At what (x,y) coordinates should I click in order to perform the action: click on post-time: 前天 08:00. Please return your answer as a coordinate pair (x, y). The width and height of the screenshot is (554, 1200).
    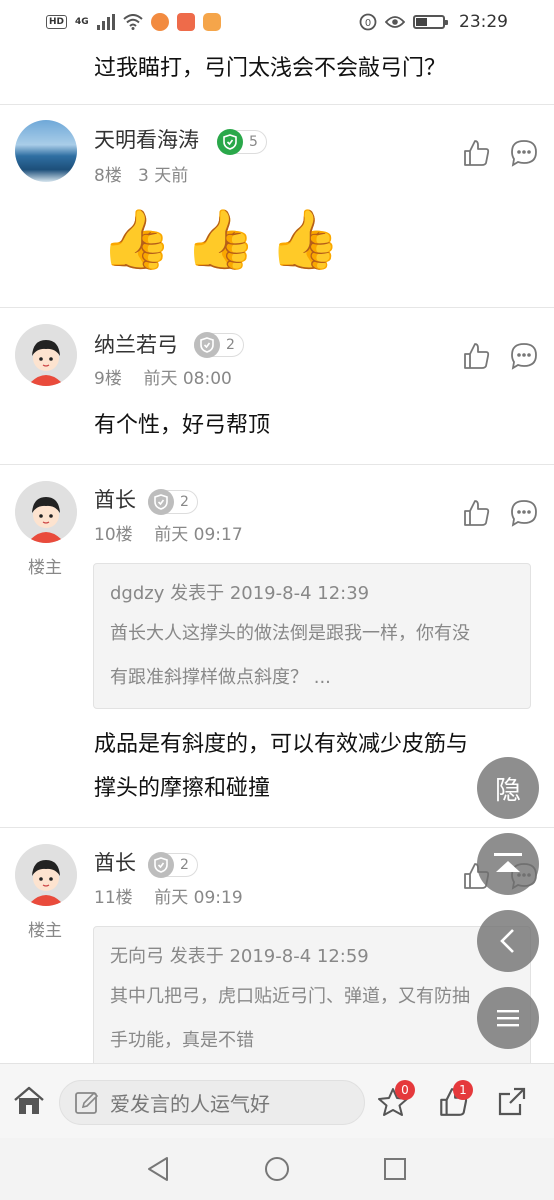
    Looking at the image, I should click on (187, 379).